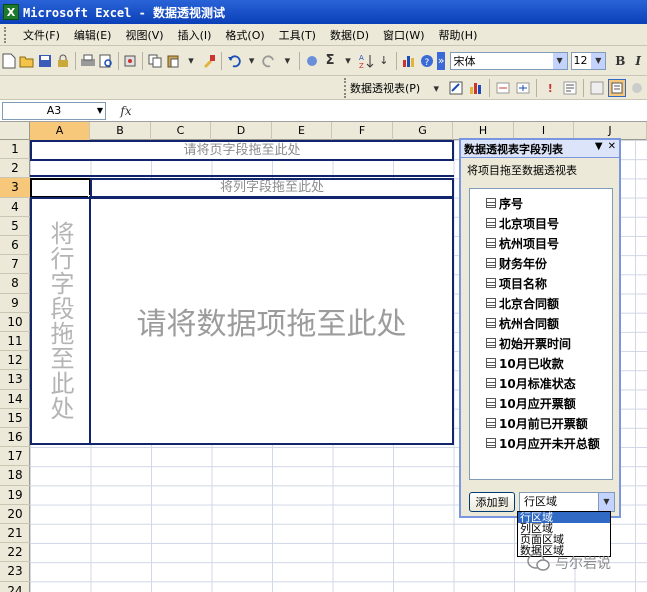 Image resolution: width=647 pixels, height=592 pixels. What do you see at coordinates (272, 188) in the screenshot?
I see `column-field-drop-area: 将列字段拖至此处` at bounding box center [272, 188].